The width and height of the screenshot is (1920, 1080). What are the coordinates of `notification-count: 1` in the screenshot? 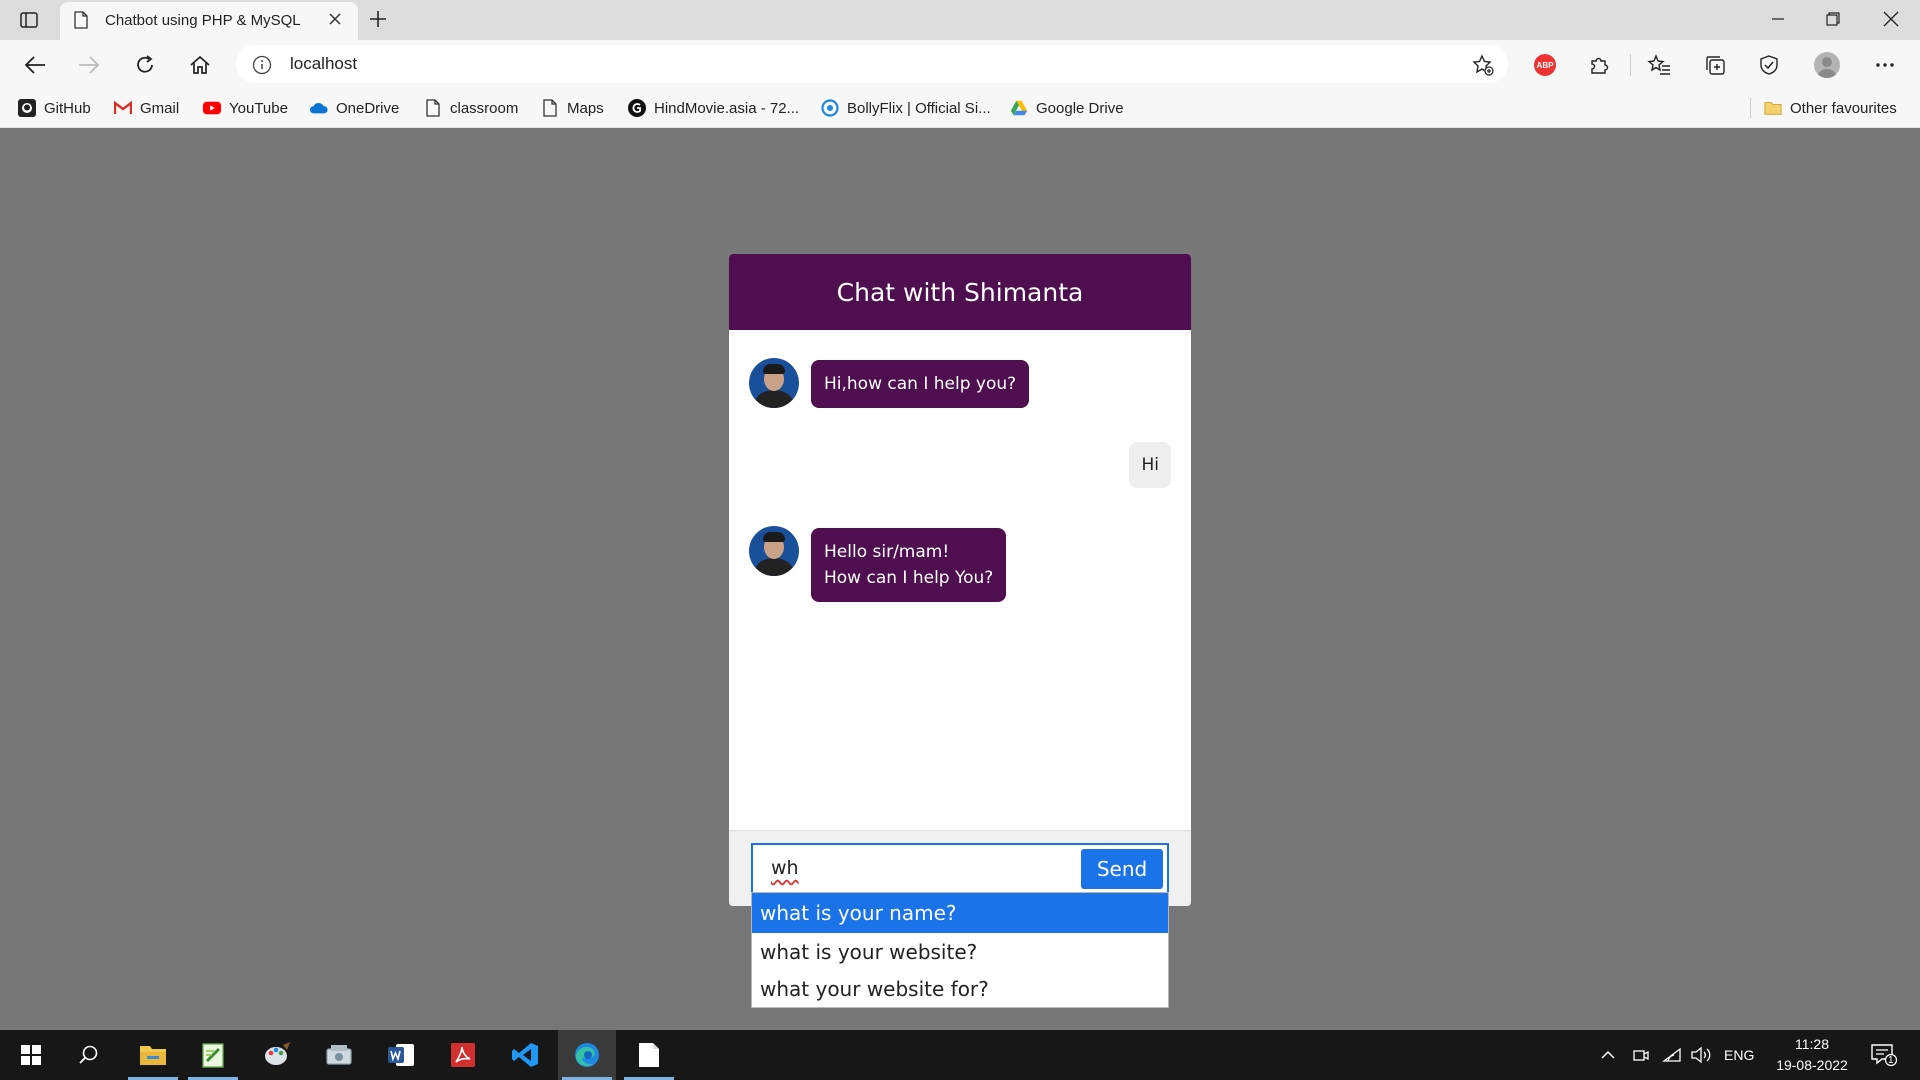 It's located at (1891, 1060).